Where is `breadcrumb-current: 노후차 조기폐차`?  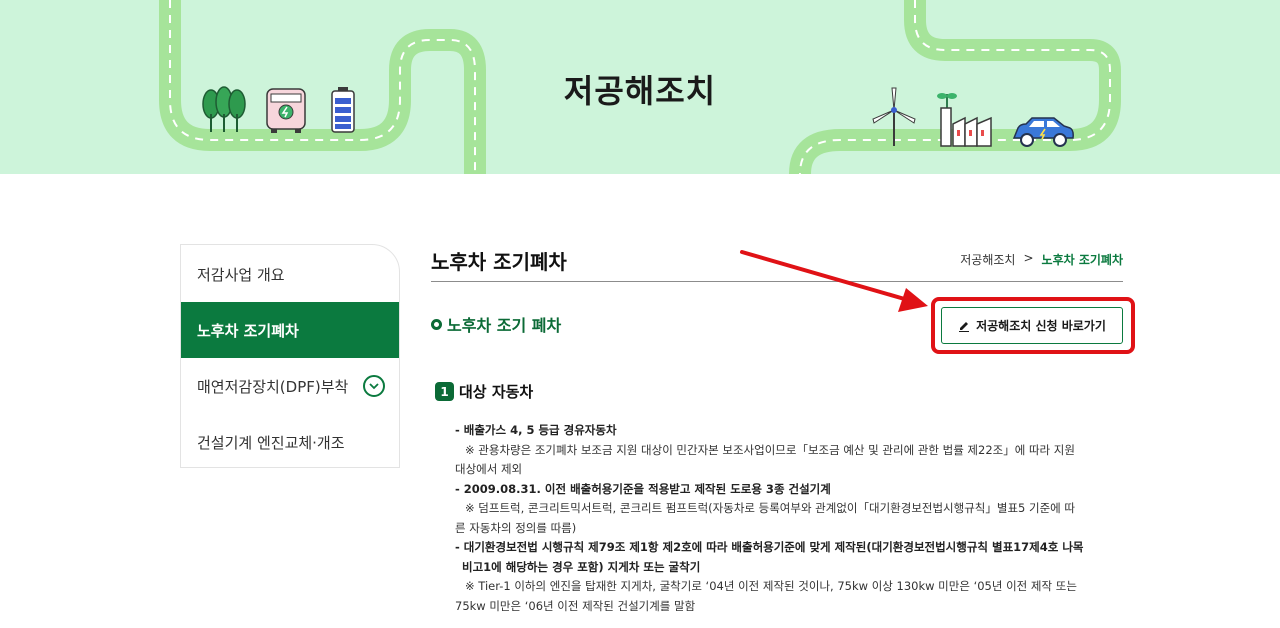
breadcrumb-current: 노후차 조기폐차 is located at coordinates (1082, 259).